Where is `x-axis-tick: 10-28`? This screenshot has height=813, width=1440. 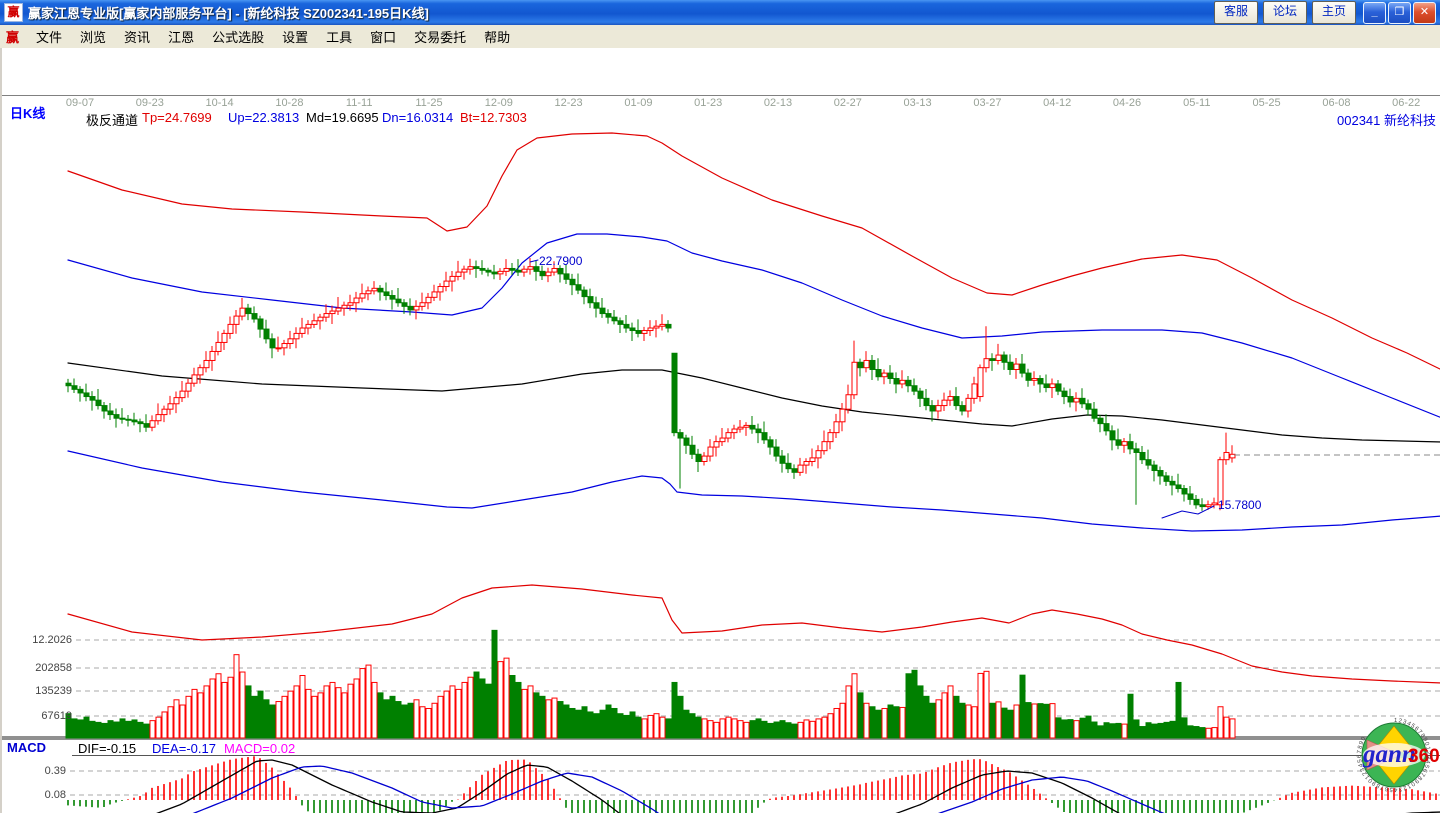
x-axis-tick: 10-28 is located at coordinates (289, 103).